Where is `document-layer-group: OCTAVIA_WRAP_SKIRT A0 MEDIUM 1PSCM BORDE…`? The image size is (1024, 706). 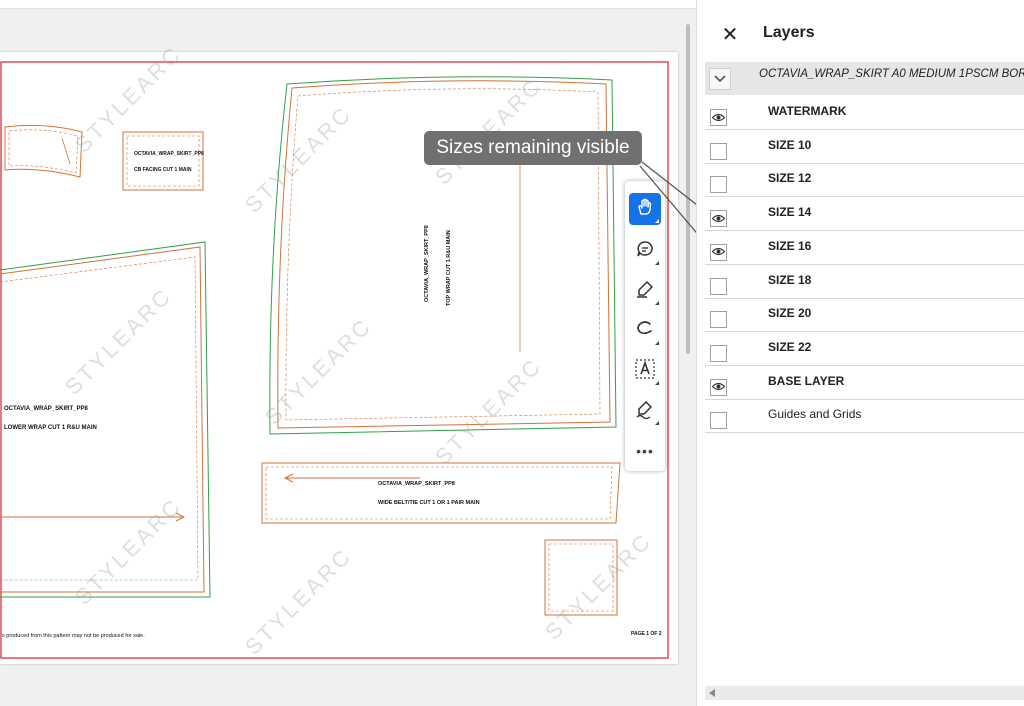
document-layer-group: OCTAVIA_WRAP_SKIRT A0 MEDIUM 1PSCM BORDE… is located at coordinates (864, 78).